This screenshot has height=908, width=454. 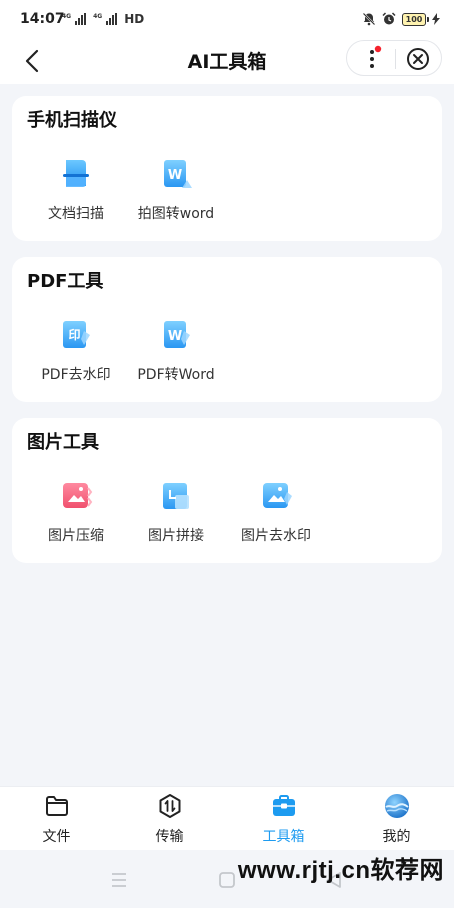 I want to click on image-stitch-icon, so click(x=176, y=496).